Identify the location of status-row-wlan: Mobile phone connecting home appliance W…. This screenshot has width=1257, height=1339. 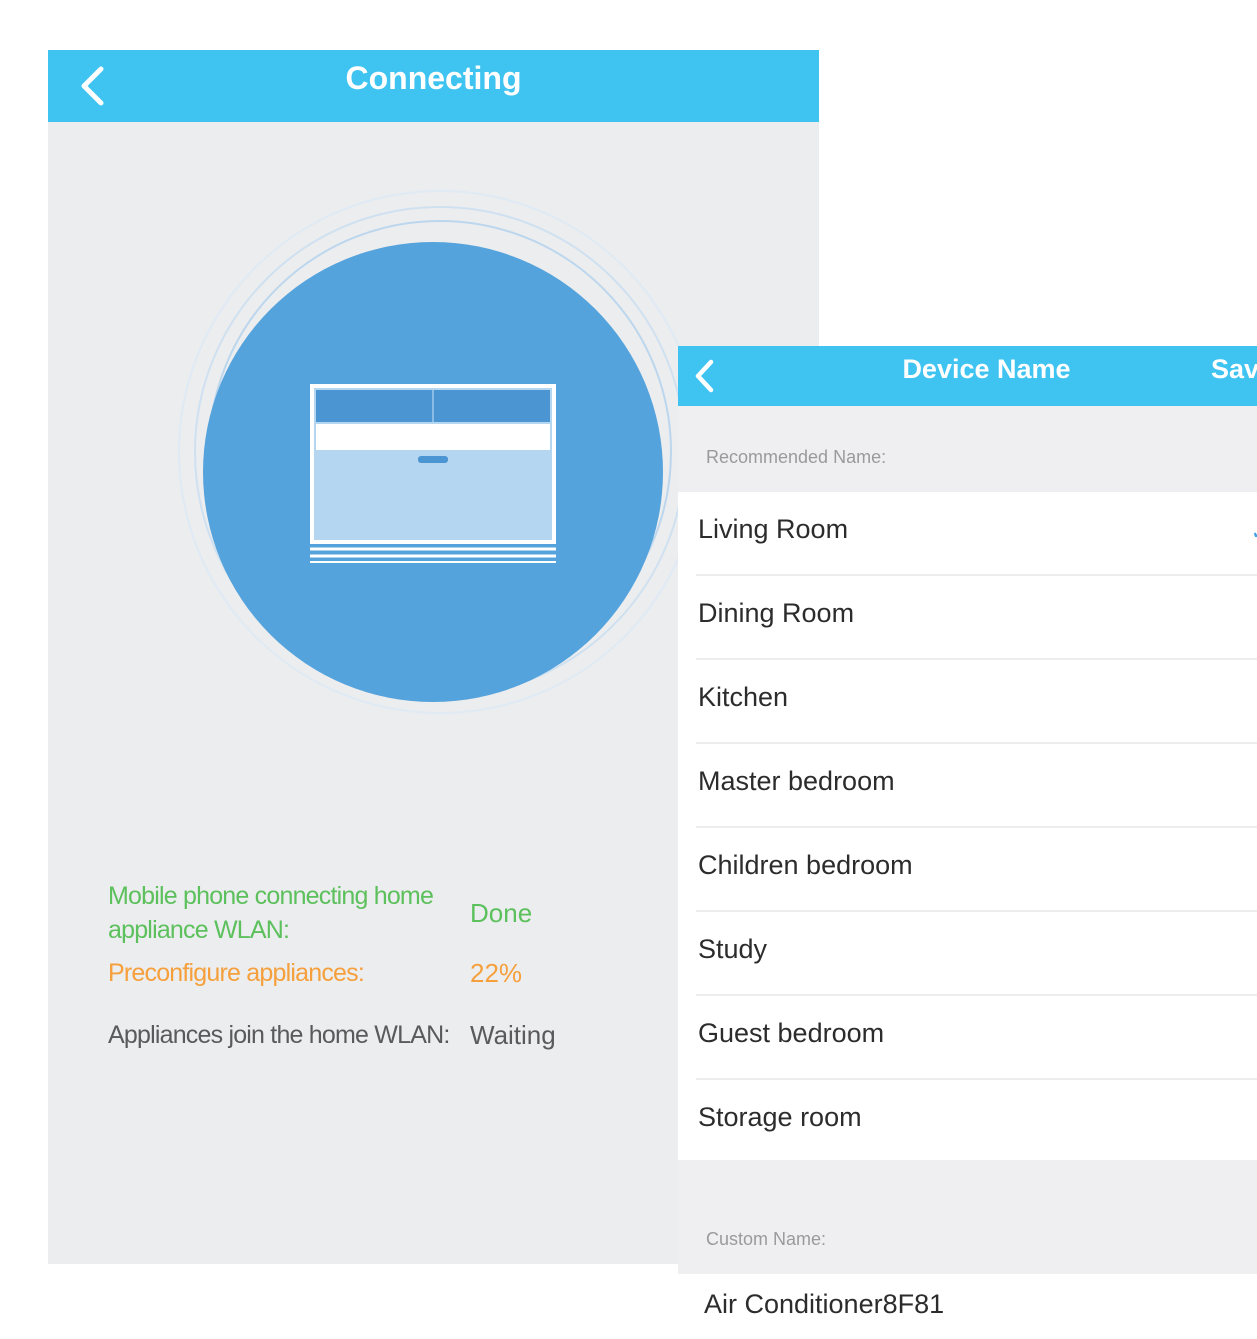
(368, 913).